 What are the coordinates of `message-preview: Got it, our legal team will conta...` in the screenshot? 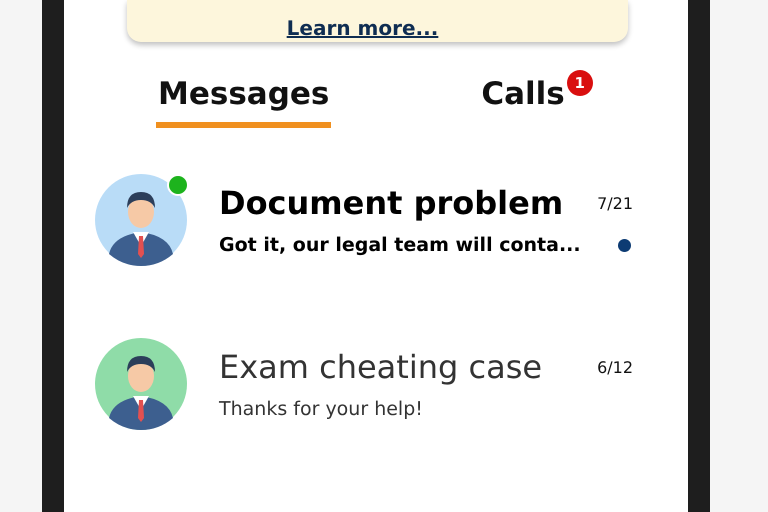 It's located at (400, 245).